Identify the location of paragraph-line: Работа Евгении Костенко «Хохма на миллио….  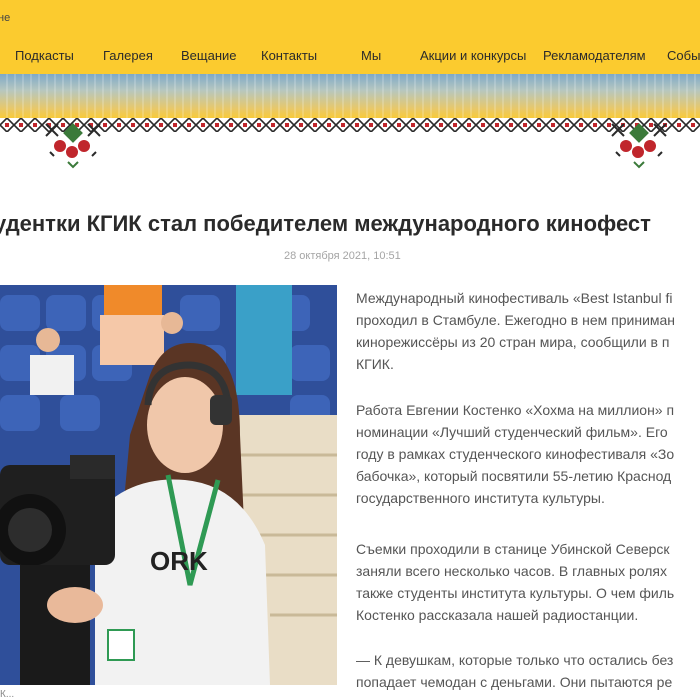
(515, 410).